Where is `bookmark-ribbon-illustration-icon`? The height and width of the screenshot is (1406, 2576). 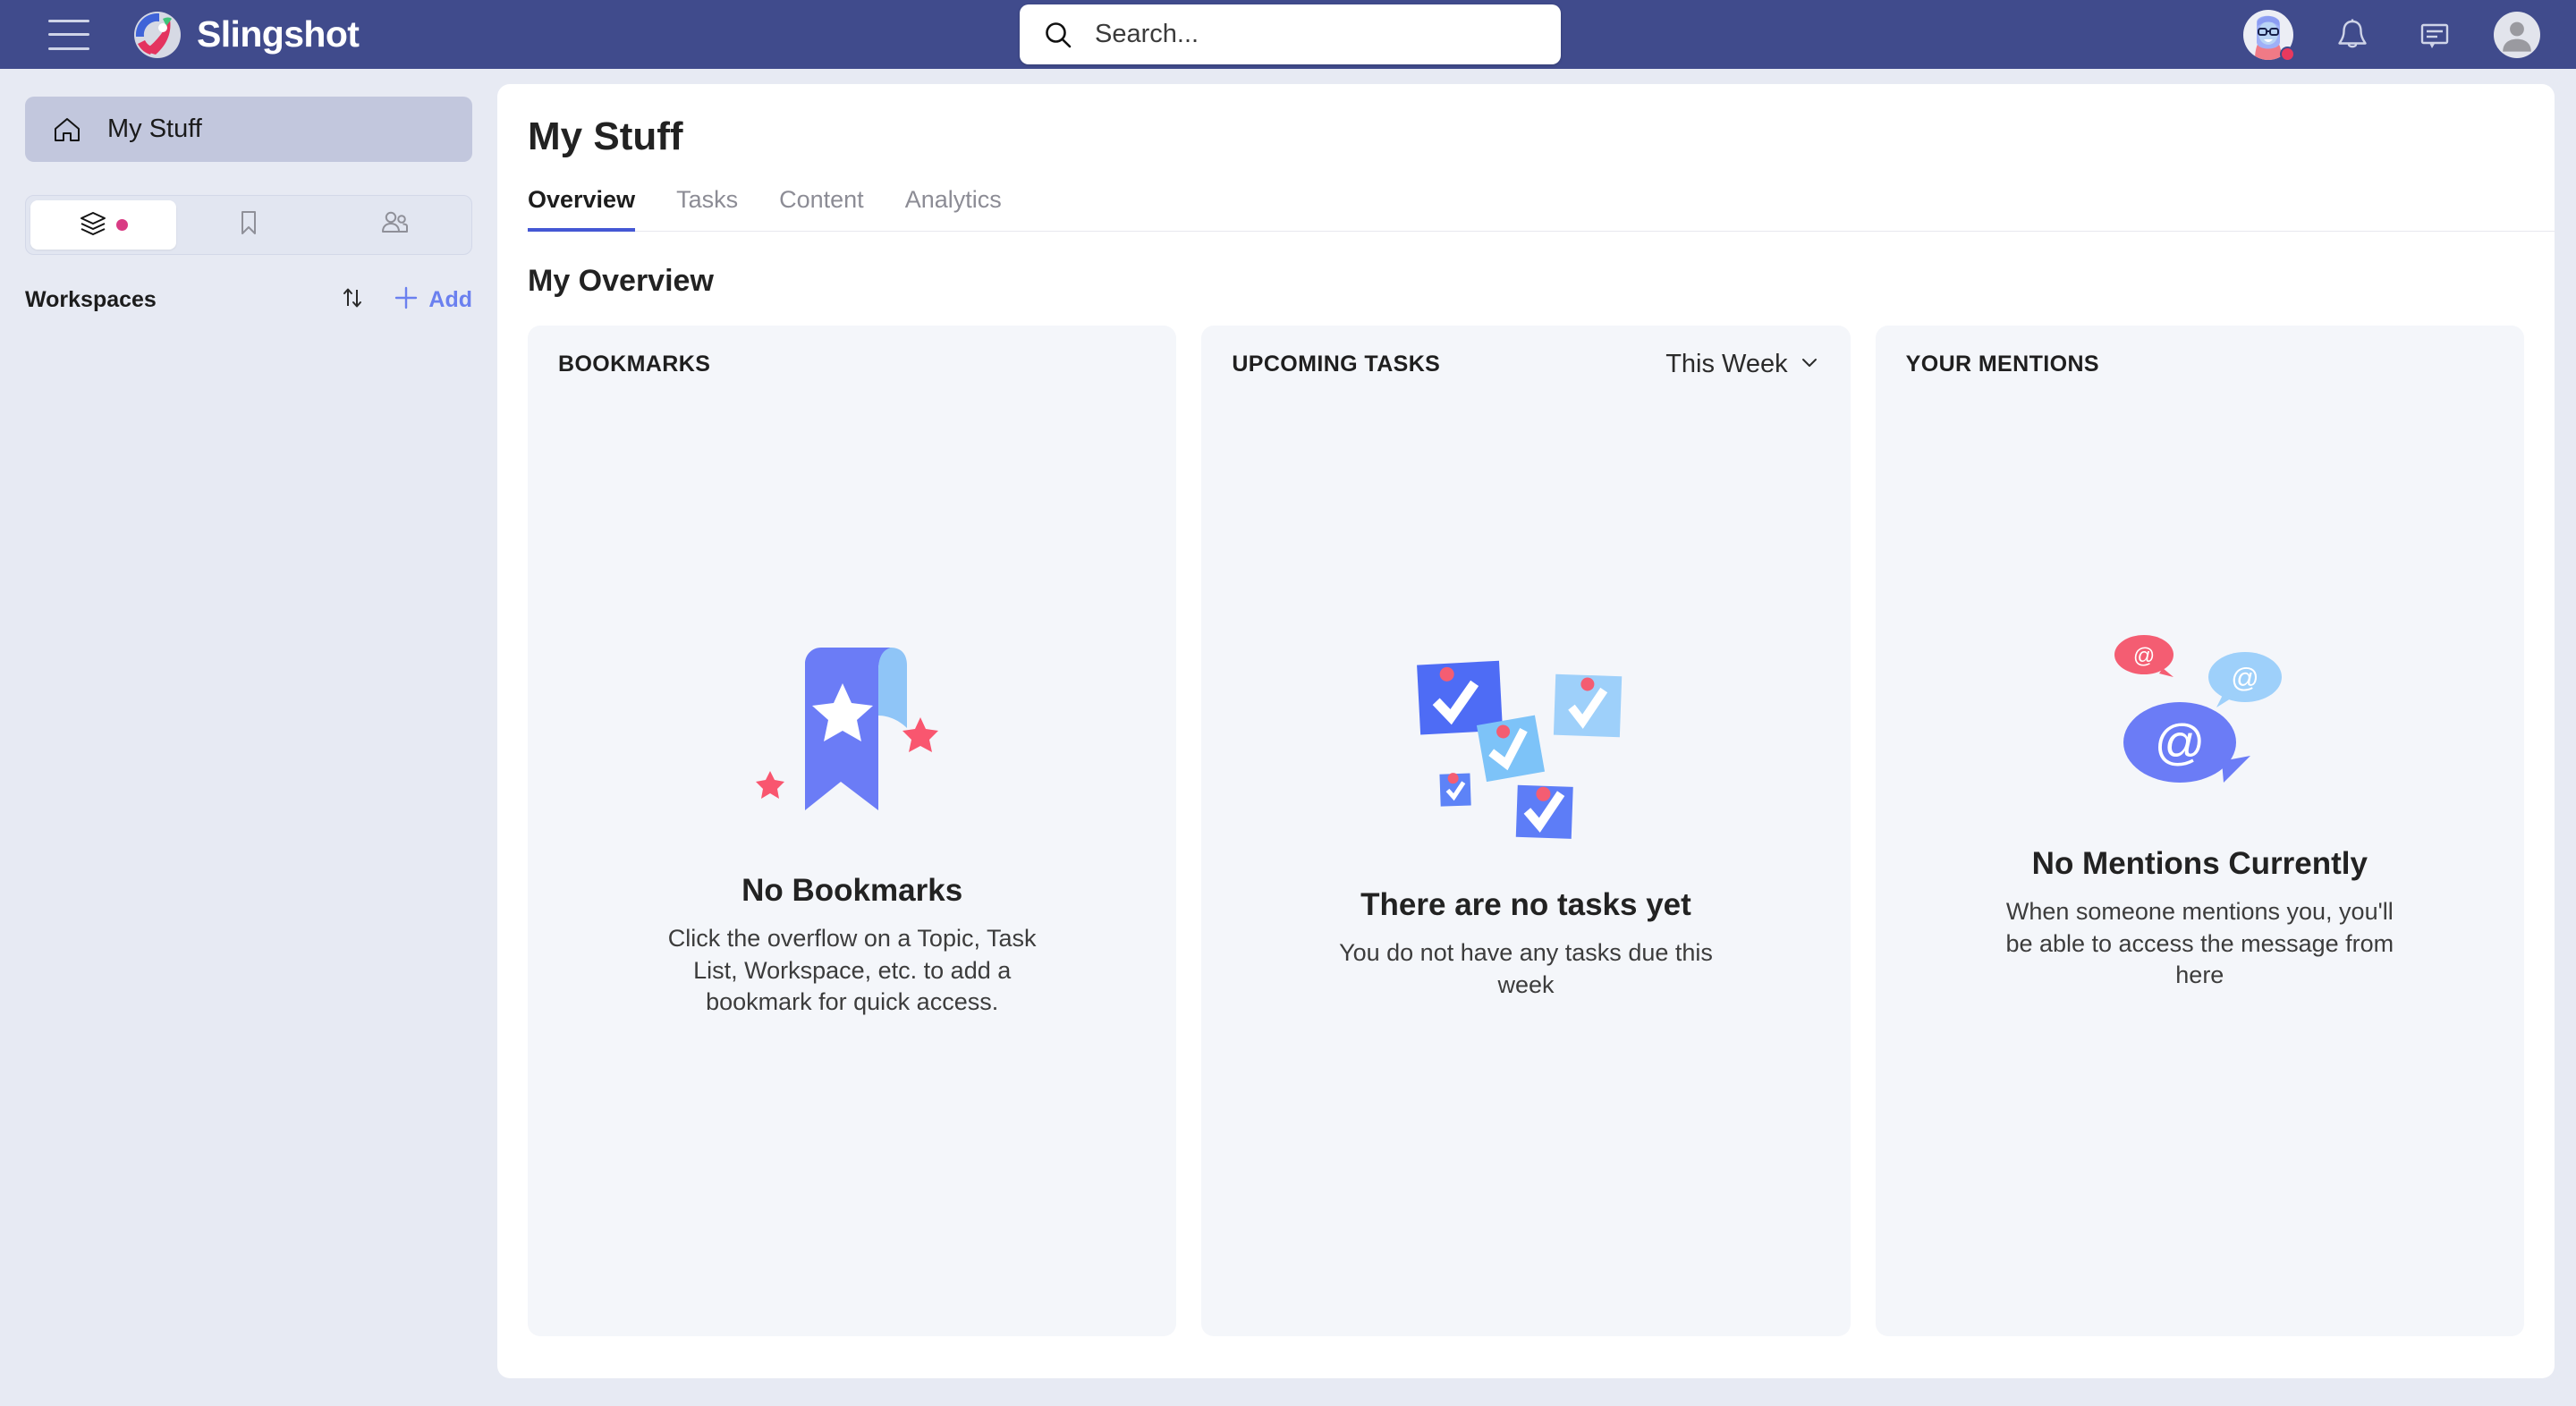
bookmark-ribbon-illustration-icon is located at coordinates (852, 723).